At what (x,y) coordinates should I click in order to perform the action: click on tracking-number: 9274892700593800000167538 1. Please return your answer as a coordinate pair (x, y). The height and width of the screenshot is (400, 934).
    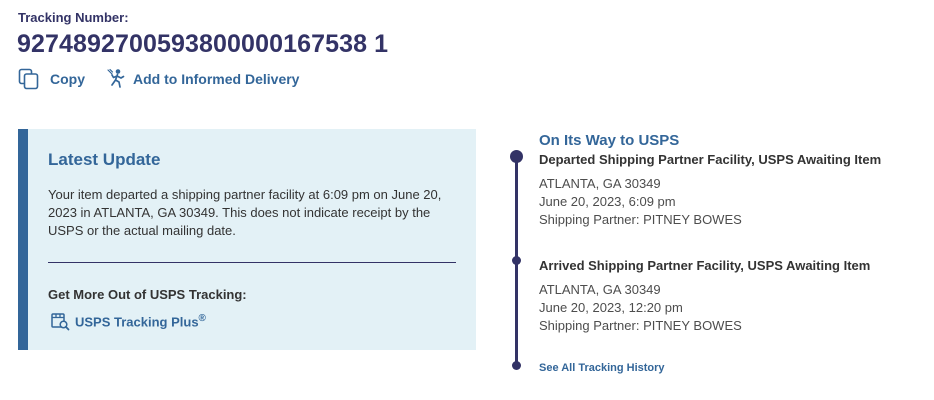
    Looking at the image, I should click on (203, 44).